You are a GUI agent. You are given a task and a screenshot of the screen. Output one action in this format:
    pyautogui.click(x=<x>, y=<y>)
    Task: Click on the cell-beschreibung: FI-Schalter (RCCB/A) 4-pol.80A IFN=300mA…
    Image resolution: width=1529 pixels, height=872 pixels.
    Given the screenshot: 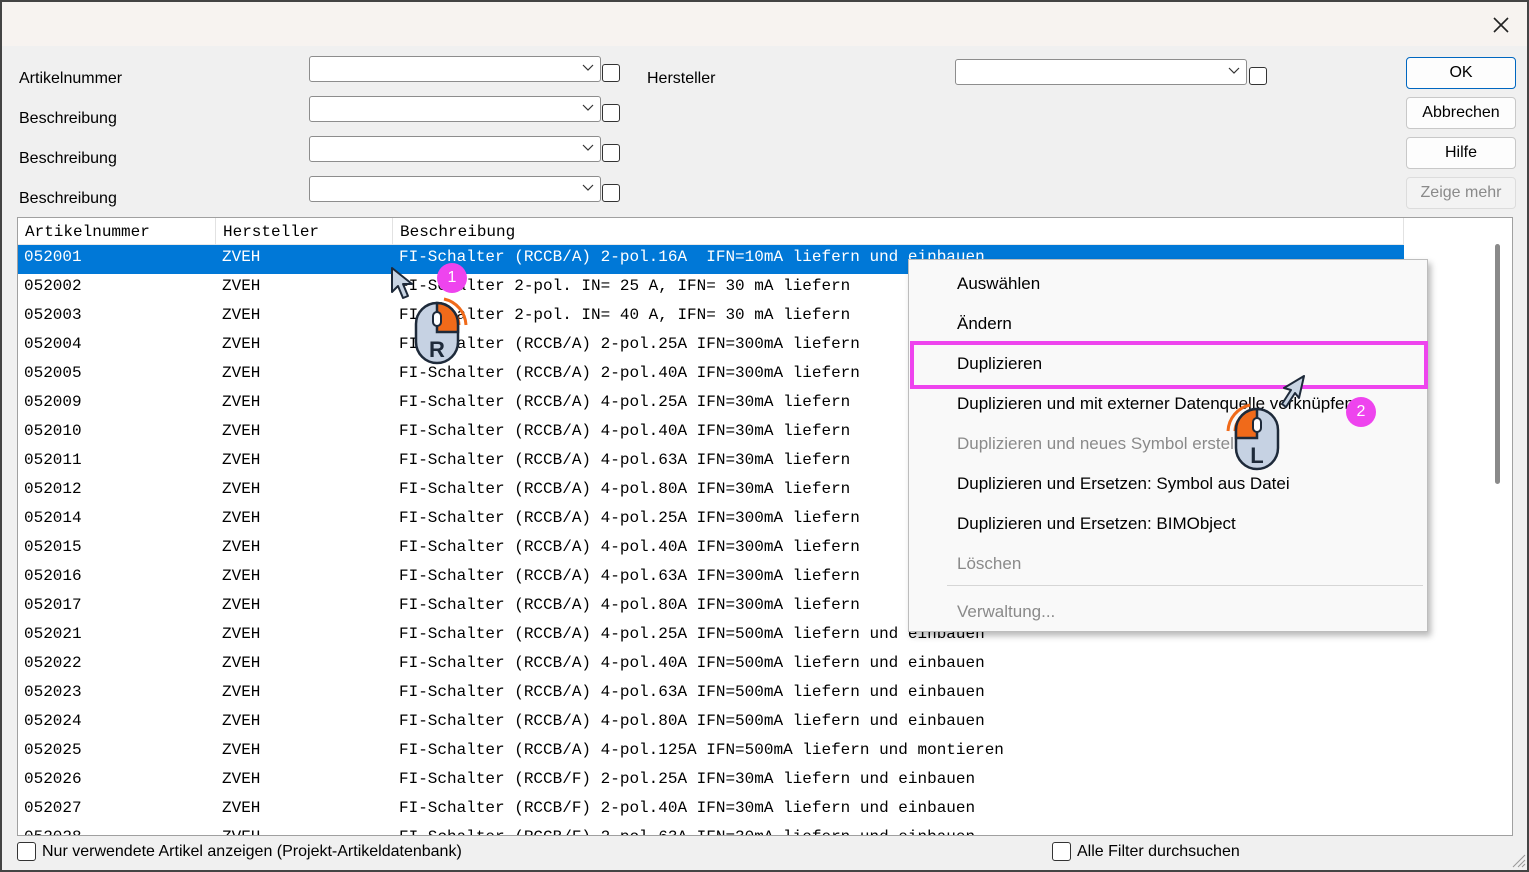 What is the action you would take?
    pyautogui.click(x=629, y=605)
    